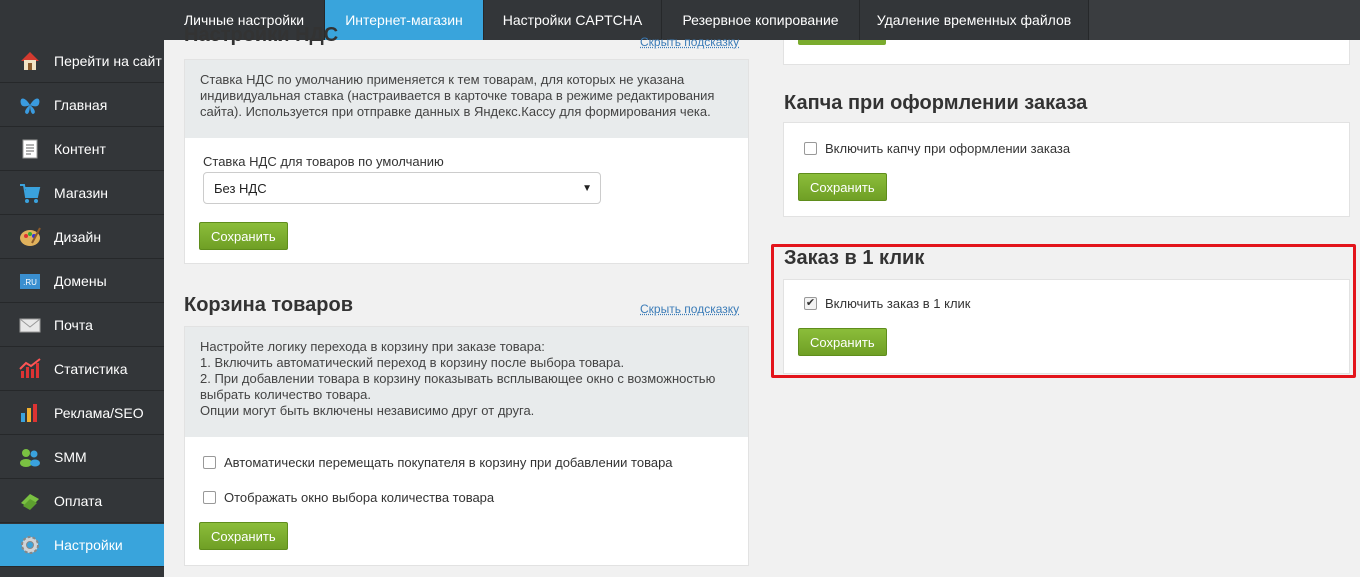 This screenshot has height=577, width=1360. Describe the element at coordinates (30, 325) in the screenshot. I see `envelope-icon` at that location.